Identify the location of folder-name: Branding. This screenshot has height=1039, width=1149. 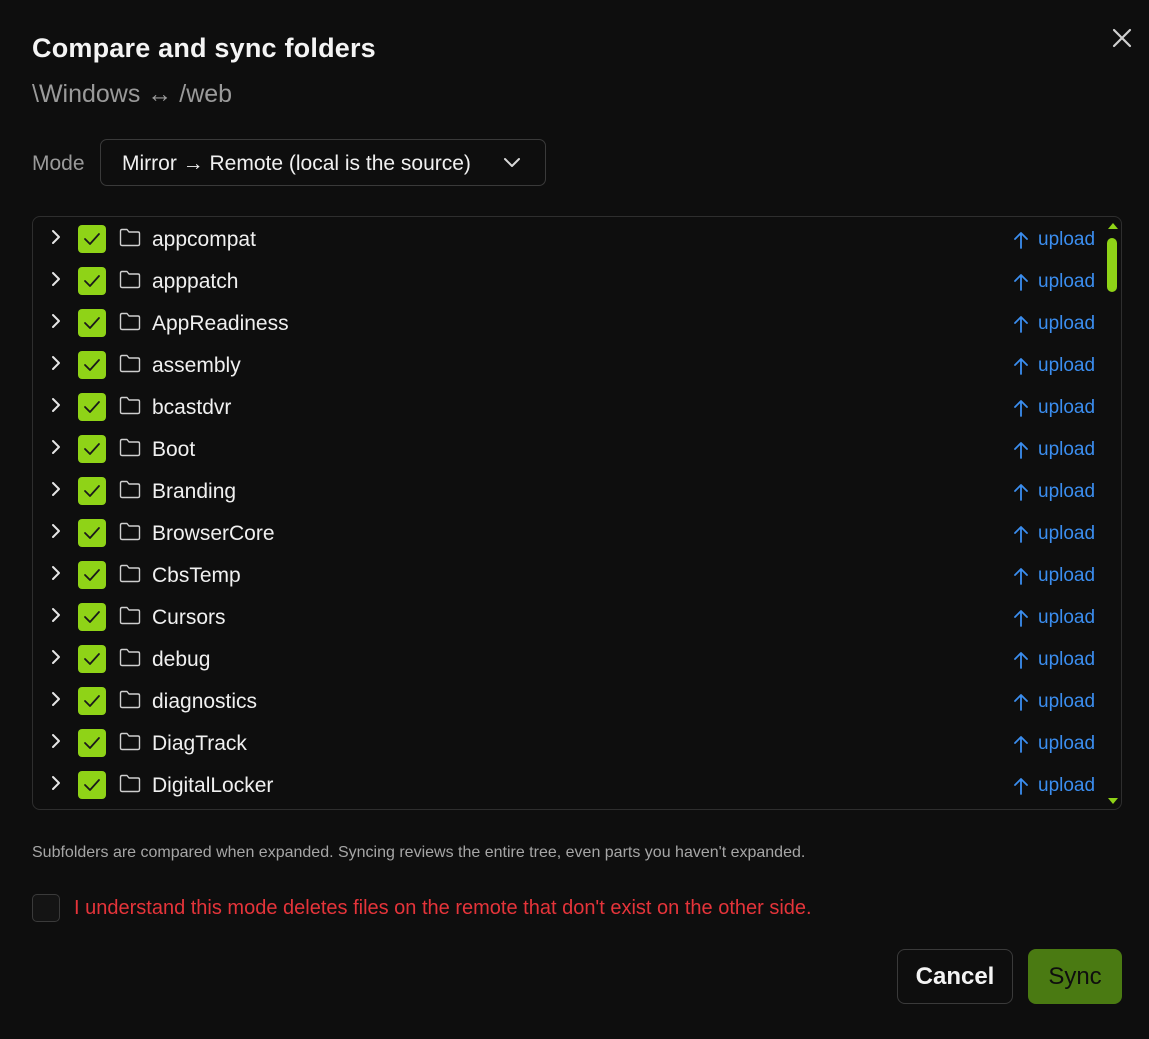
(194, 491).